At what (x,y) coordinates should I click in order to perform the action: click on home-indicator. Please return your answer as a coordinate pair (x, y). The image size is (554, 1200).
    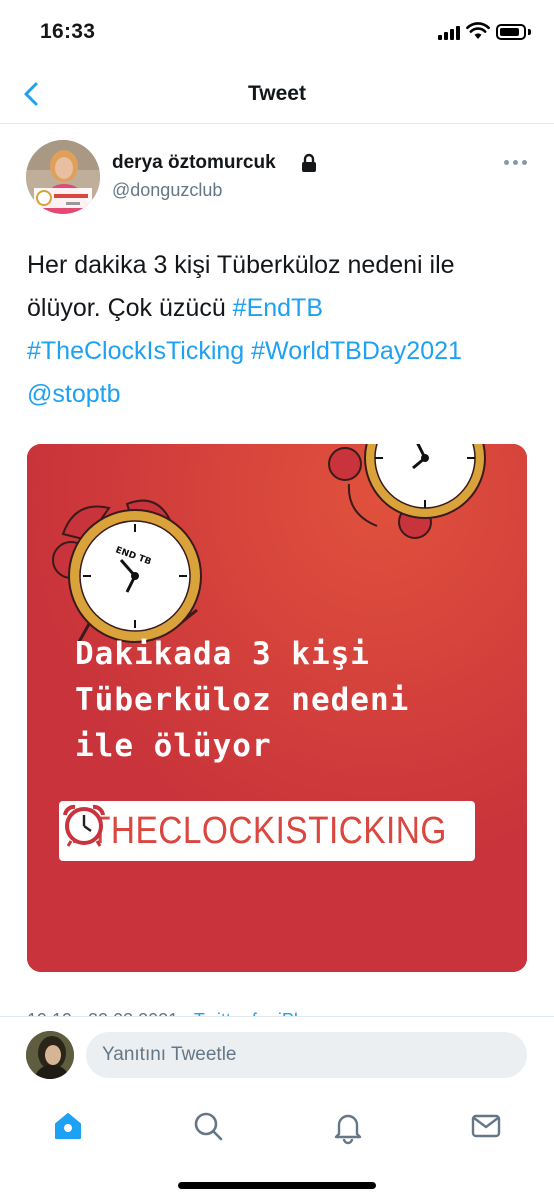
    Looking at the image, I should click on (277, 1185).